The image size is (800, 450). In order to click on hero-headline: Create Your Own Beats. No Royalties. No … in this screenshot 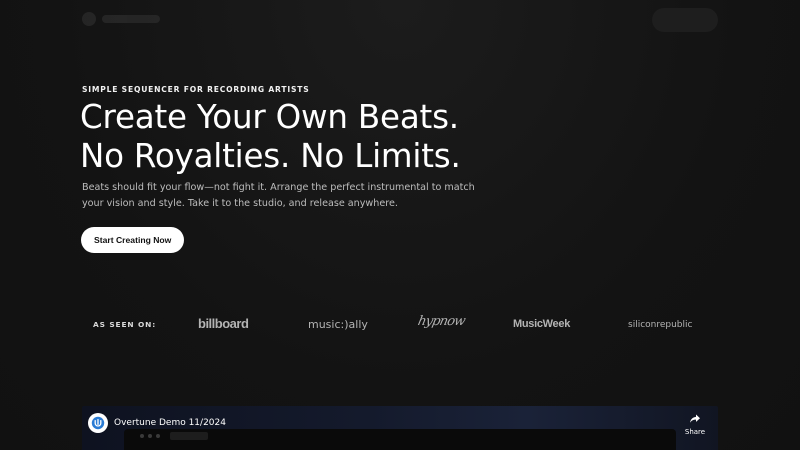, I will do `click(270, 137)`.